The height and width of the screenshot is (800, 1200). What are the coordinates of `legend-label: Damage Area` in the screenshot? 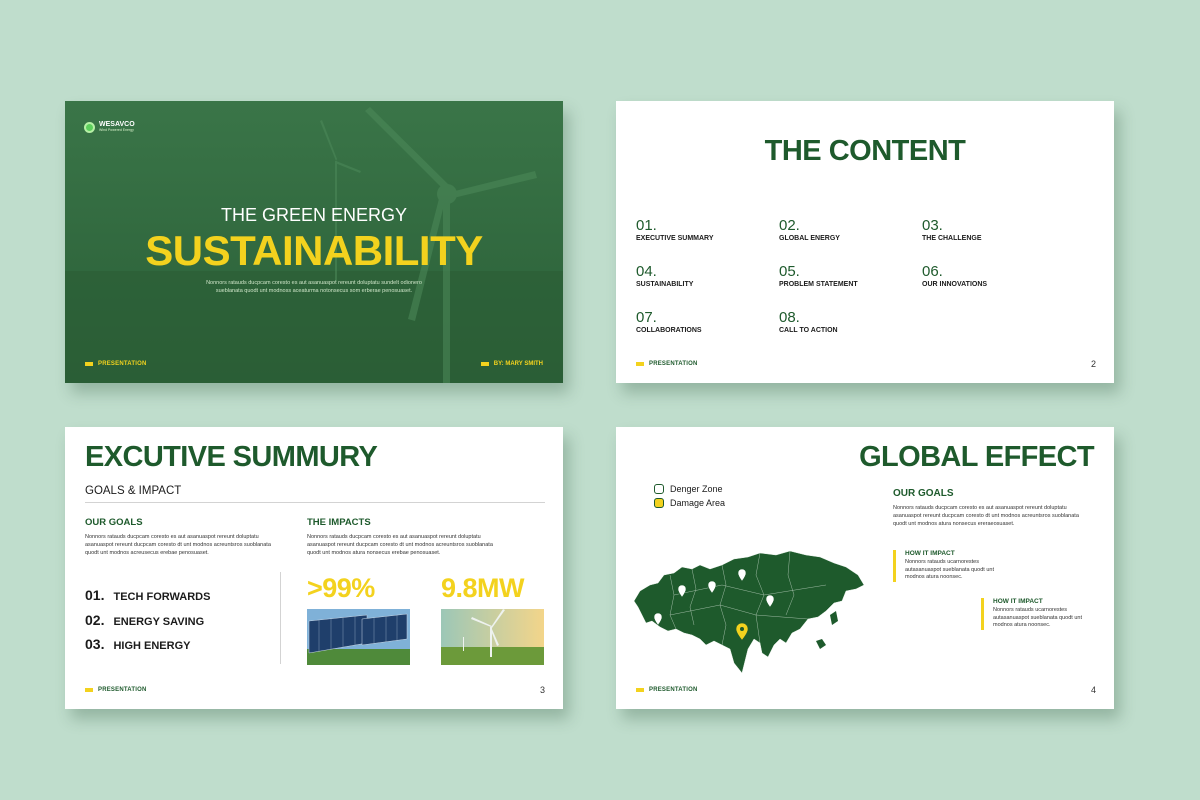 It's located at (698, 503).